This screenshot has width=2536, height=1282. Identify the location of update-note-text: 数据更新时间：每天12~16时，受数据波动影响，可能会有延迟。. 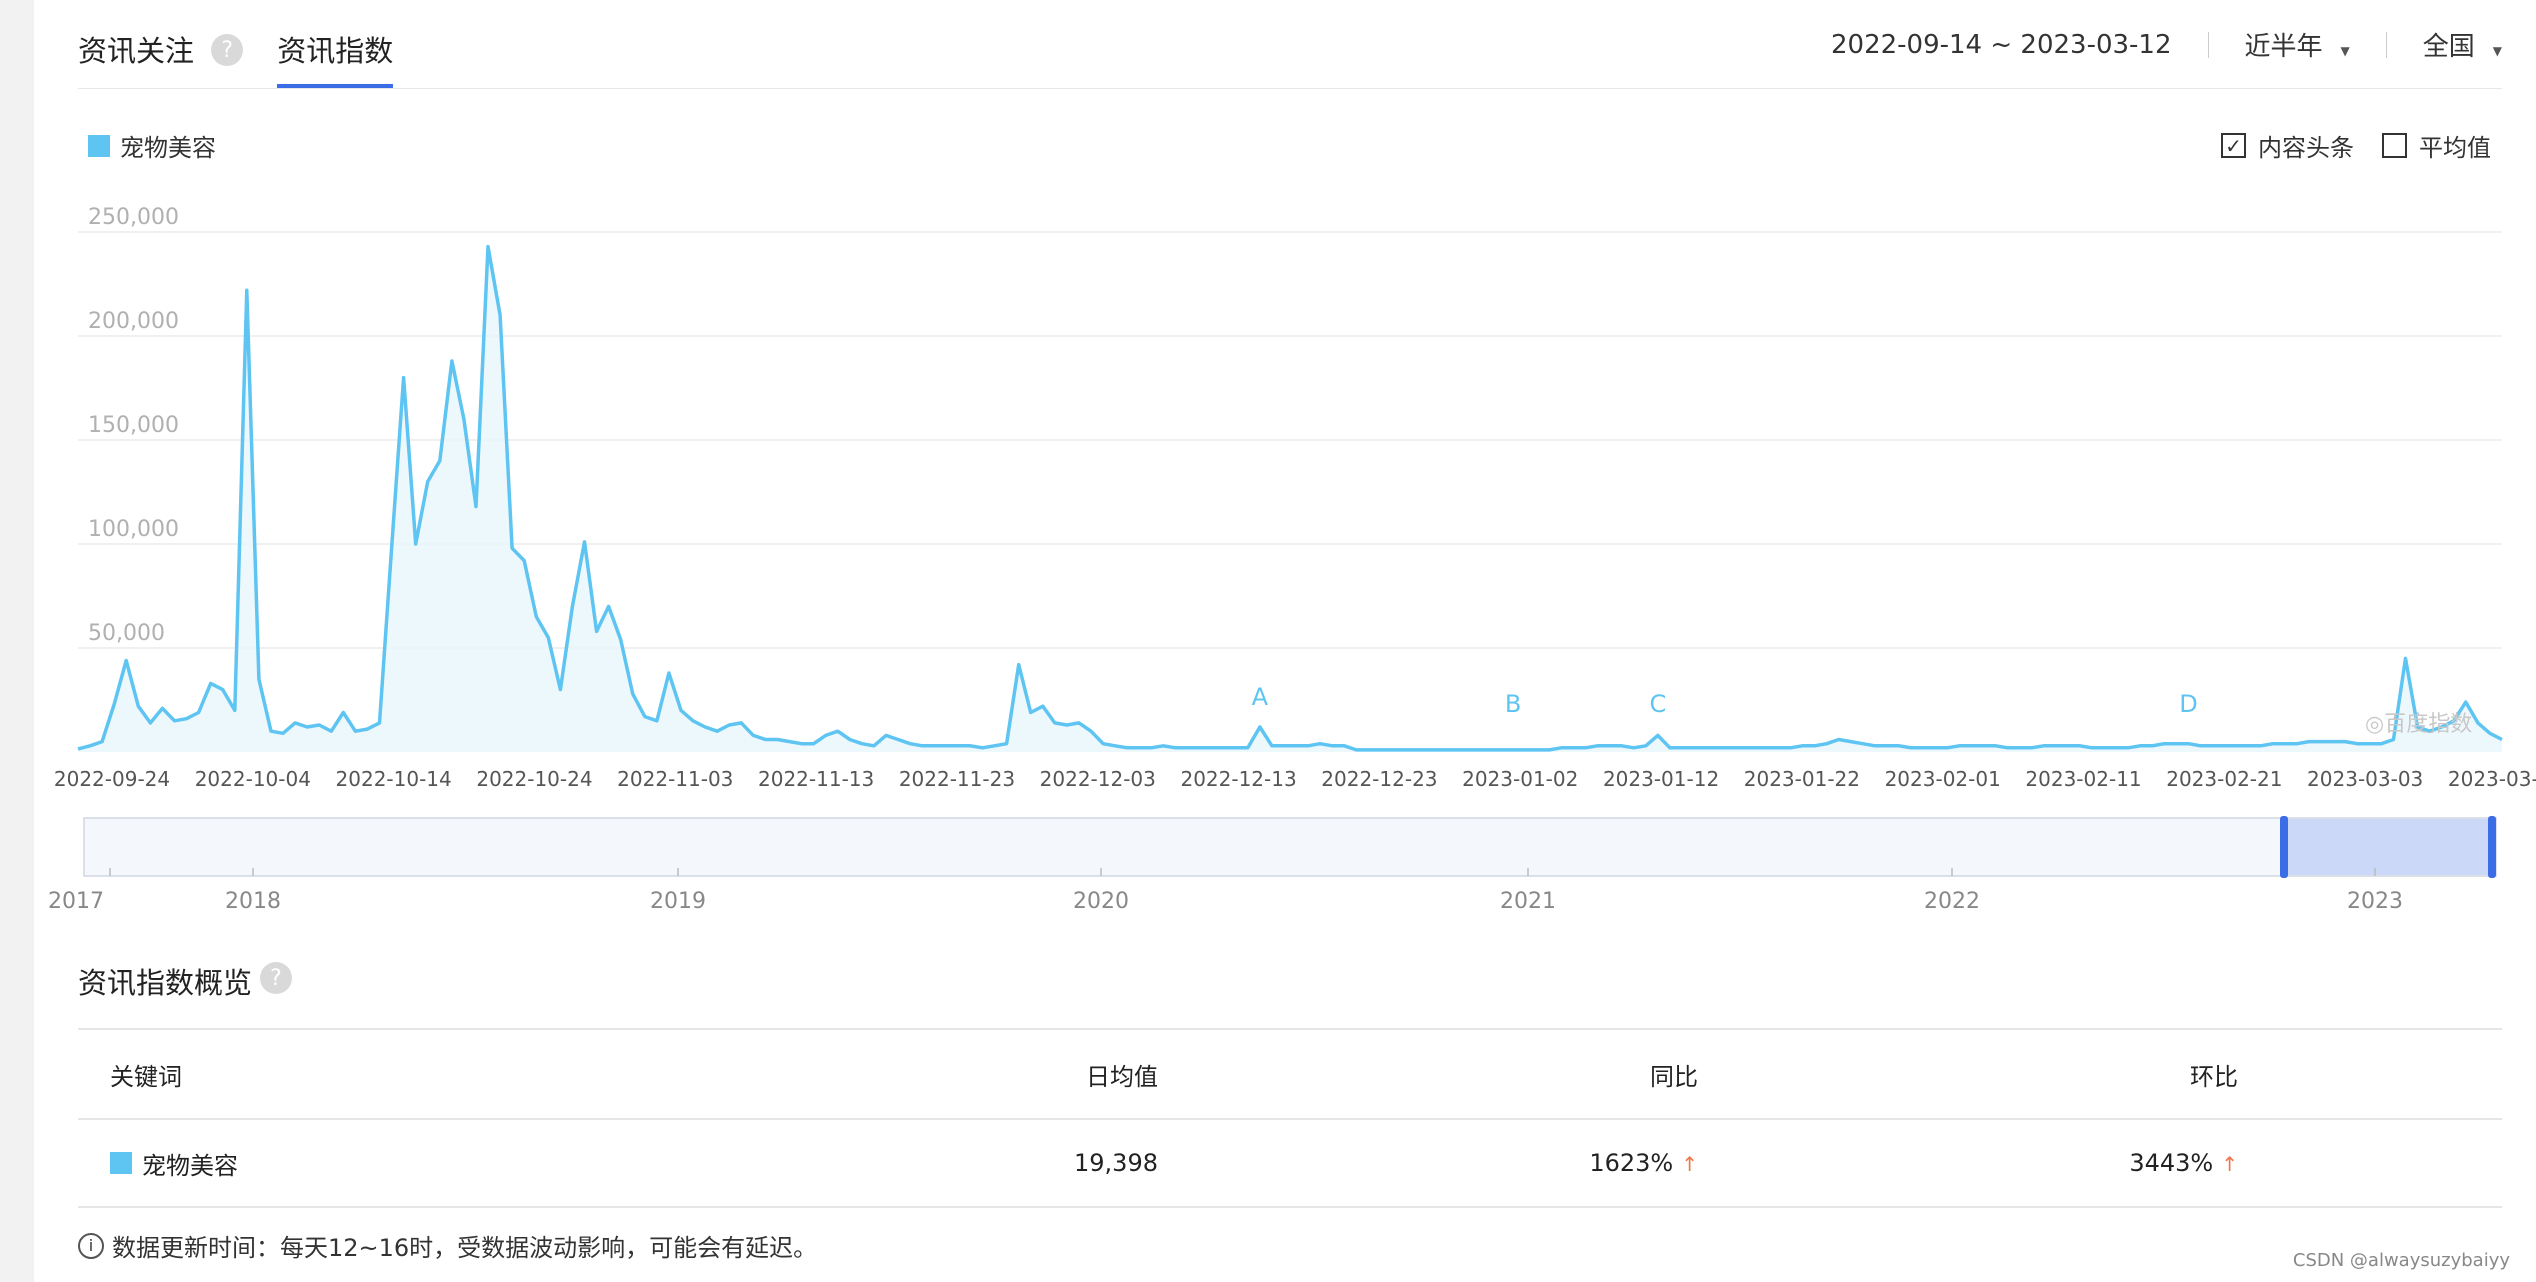
(465, 1248).